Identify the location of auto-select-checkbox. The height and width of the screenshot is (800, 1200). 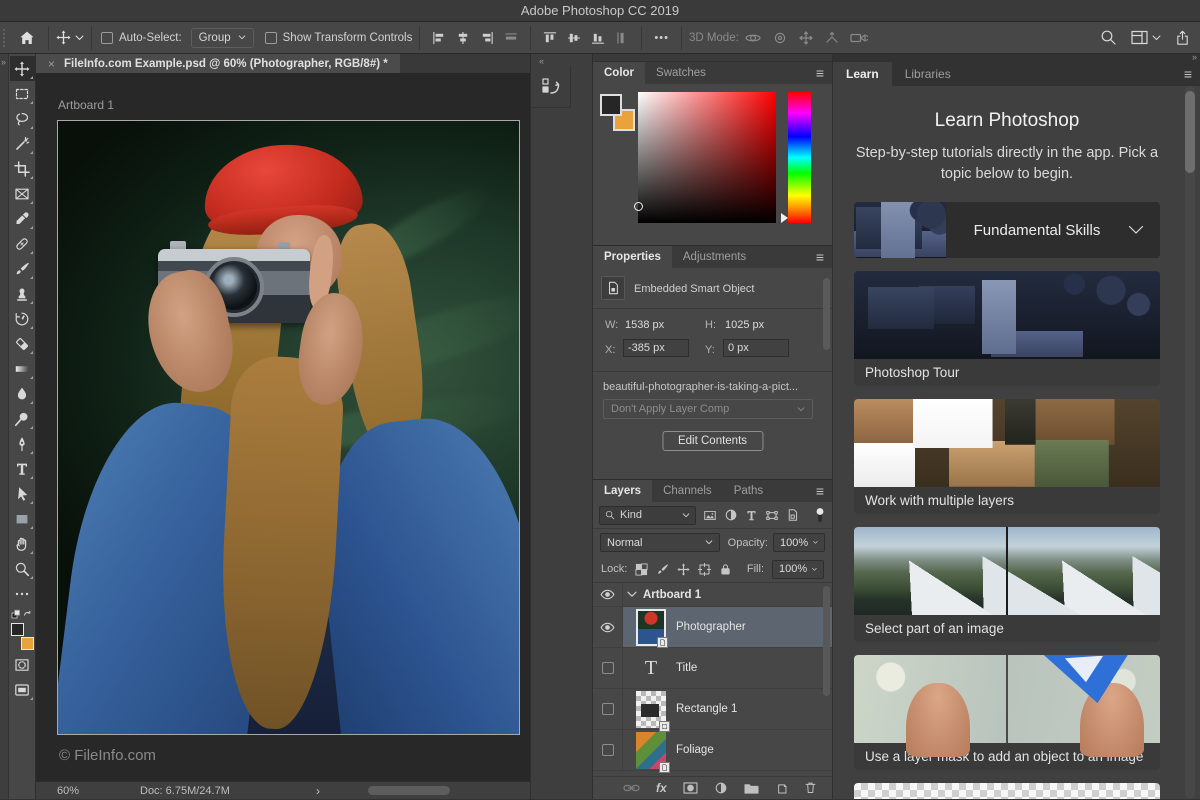
(107, 37).